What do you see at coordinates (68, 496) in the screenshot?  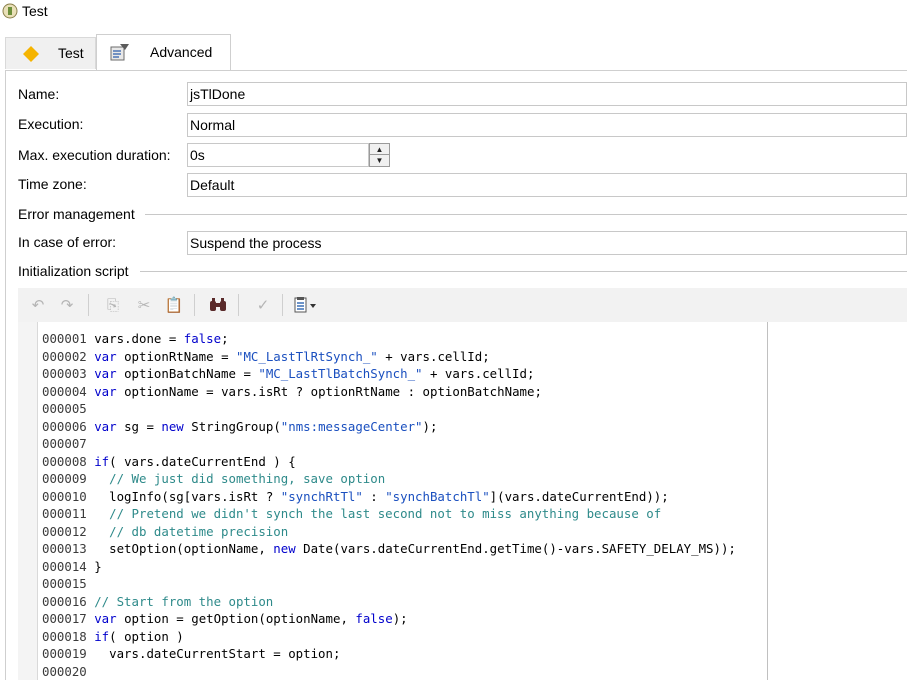 I see `line-number: 000010` at bounding box center [68, 496].